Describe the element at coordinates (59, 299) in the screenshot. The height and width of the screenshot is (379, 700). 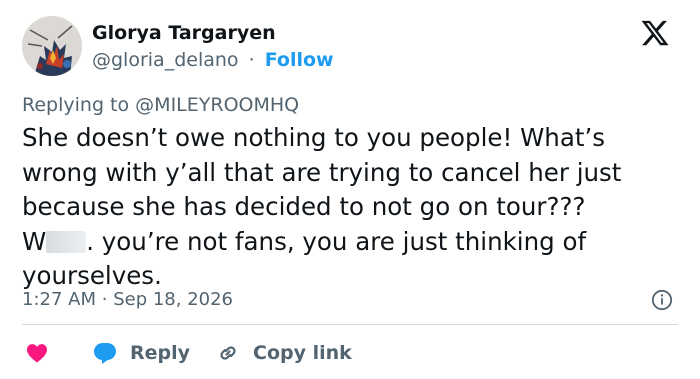
I see `timestamp-time: 1:27 AM` at that location.